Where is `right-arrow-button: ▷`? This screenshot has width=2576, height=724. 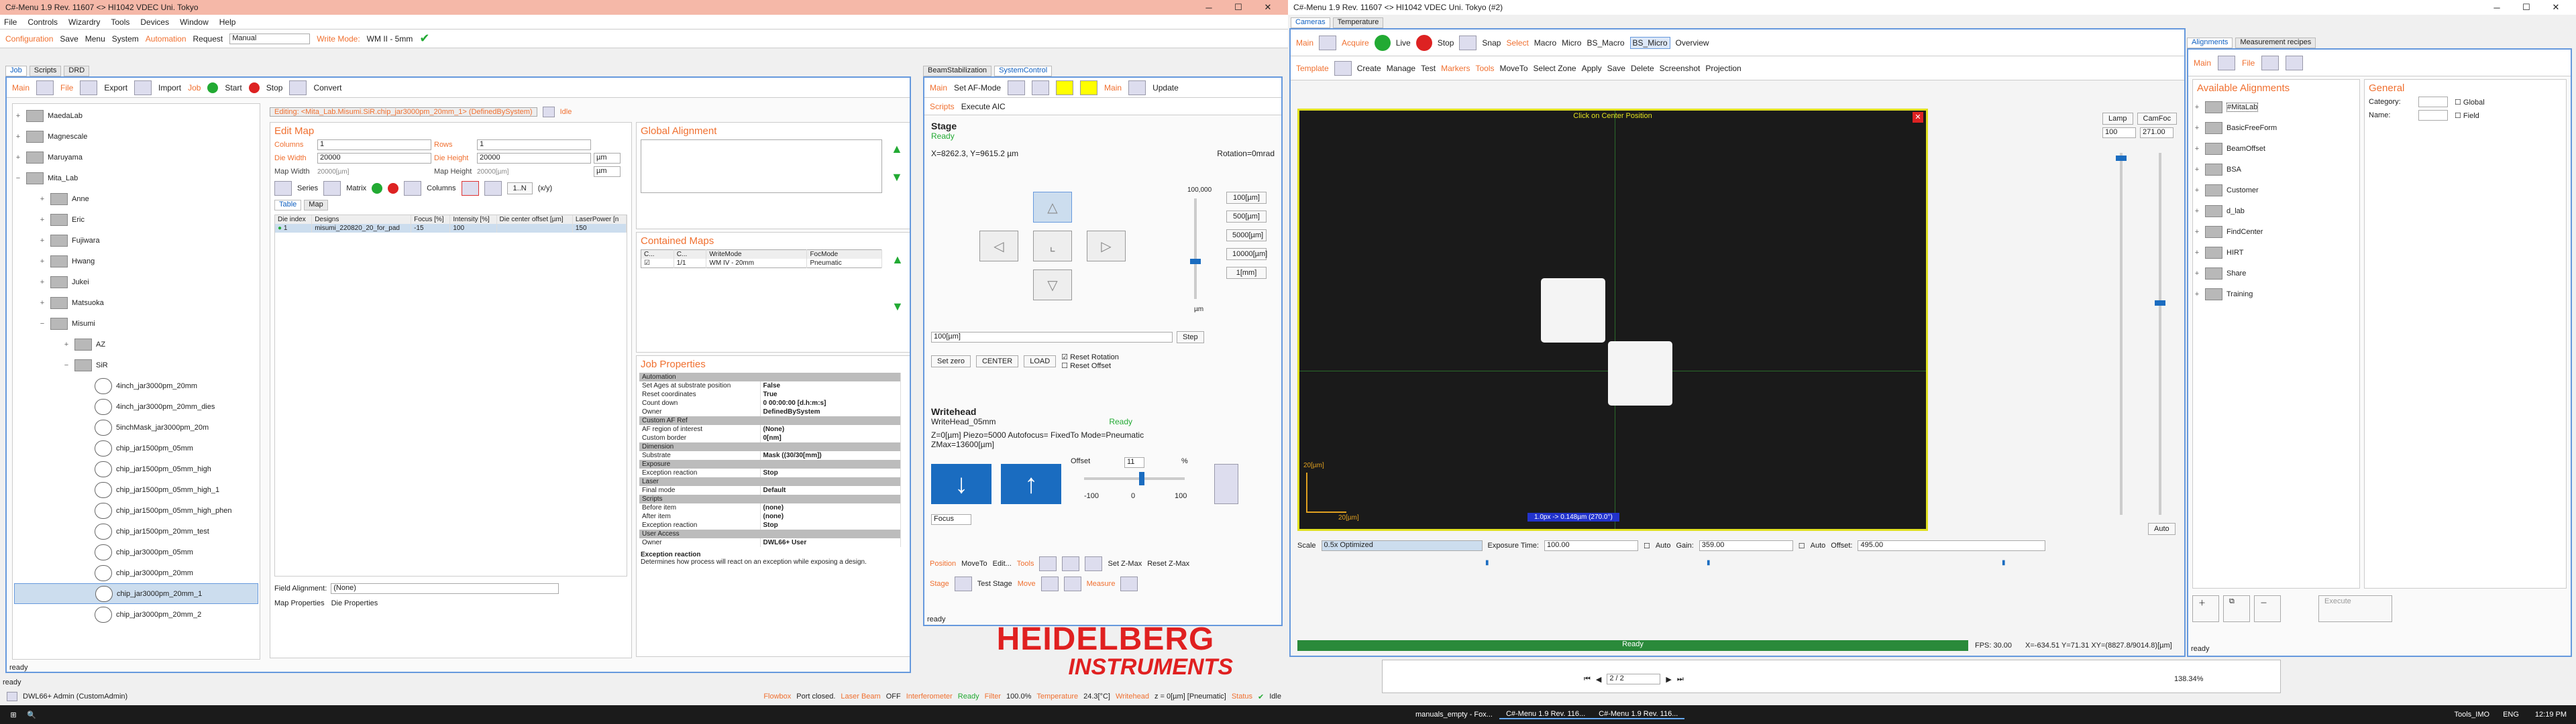
right-arrow-button: ▷ is located at coordinates (1106, 246).